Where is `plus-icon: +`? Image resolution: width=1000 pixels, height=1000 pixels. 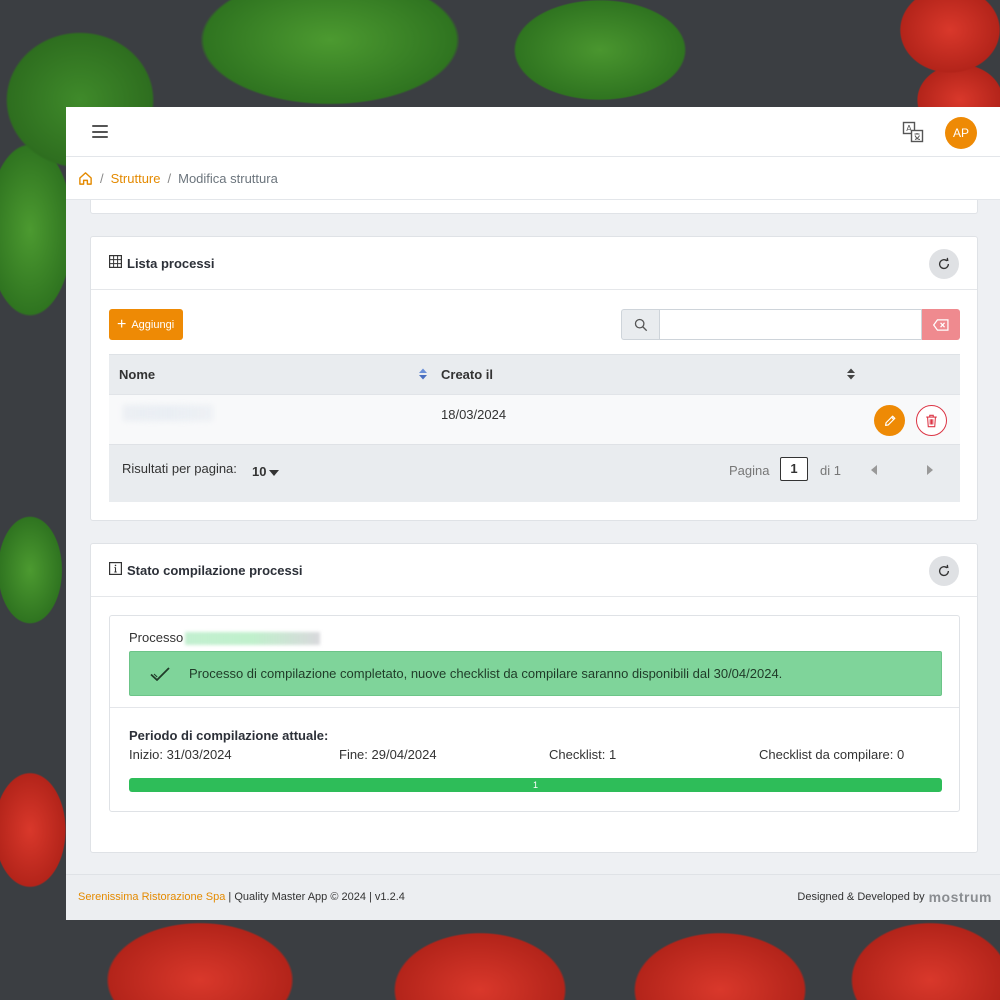
plus-icon: + is located at coordinates (122, 324).